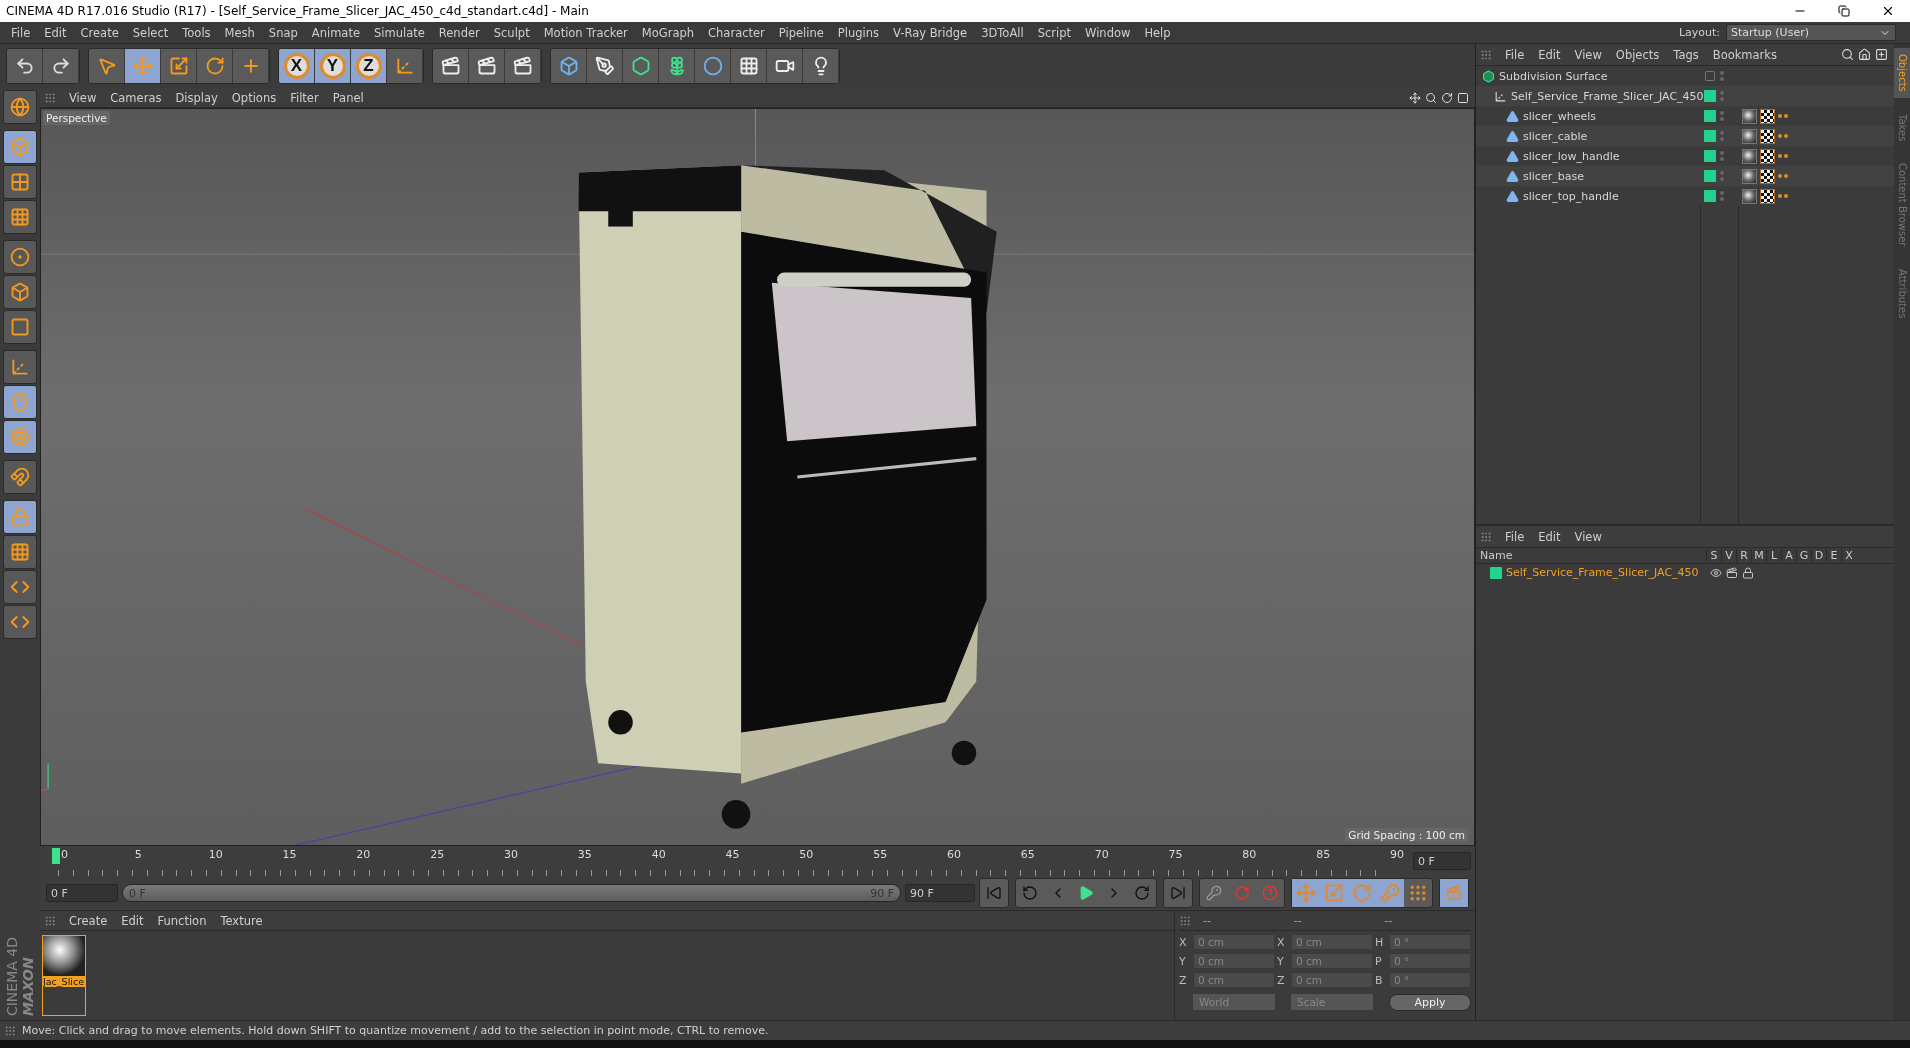  Describe the element at coordinates (251, 66) in the screenshot. I see `transform-button` at that location.